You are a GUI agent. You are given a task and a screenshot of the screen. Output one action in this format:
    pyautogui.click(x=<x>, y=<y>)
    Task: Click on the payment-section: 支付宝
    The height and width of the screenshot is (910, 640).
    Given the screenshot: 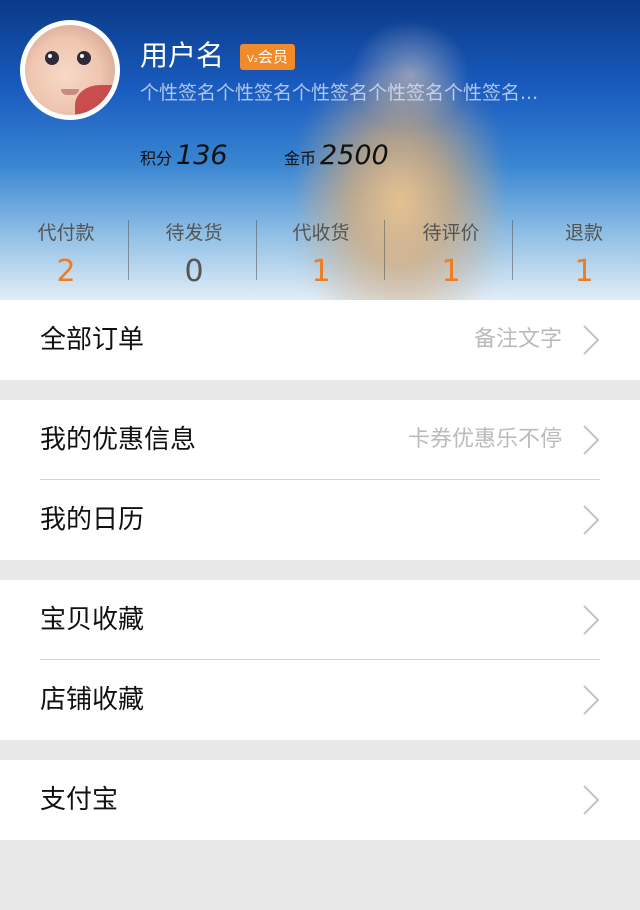 What is the action you would take?
    pyautogui.click(x=320, y=800)
    